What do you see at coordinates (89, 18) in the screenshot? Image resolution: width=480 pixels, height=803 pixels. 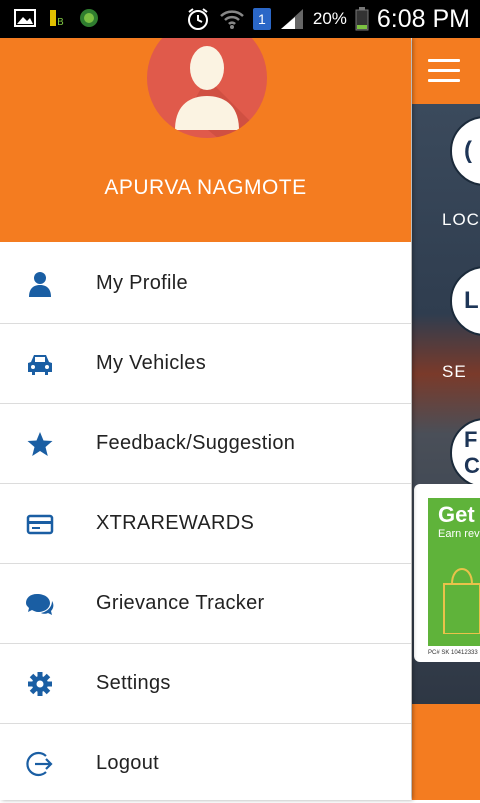 I see `game-notification-icon` at bounding box center [89, 18].